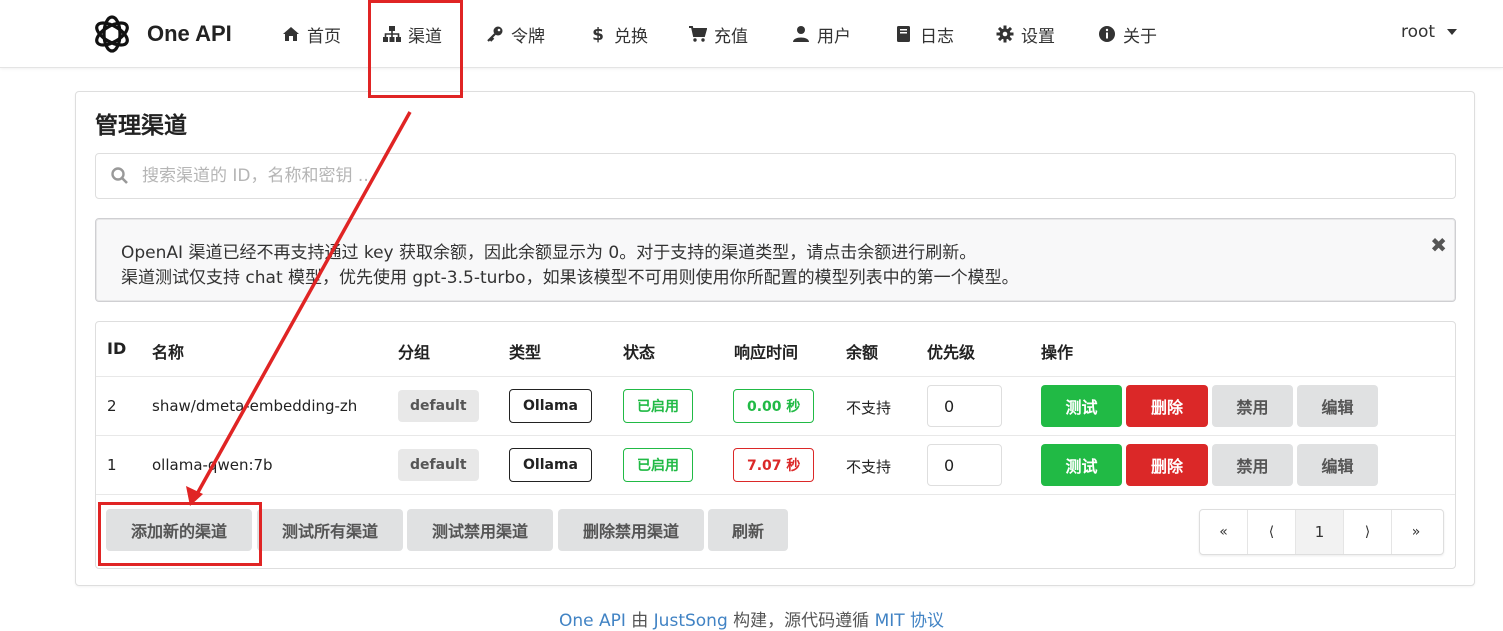 The image size is (1503, 631). What do you see at coordinates (834, 36) in the screenshot?
I see `nav-label: 用户` at bounding box center [834, 36].